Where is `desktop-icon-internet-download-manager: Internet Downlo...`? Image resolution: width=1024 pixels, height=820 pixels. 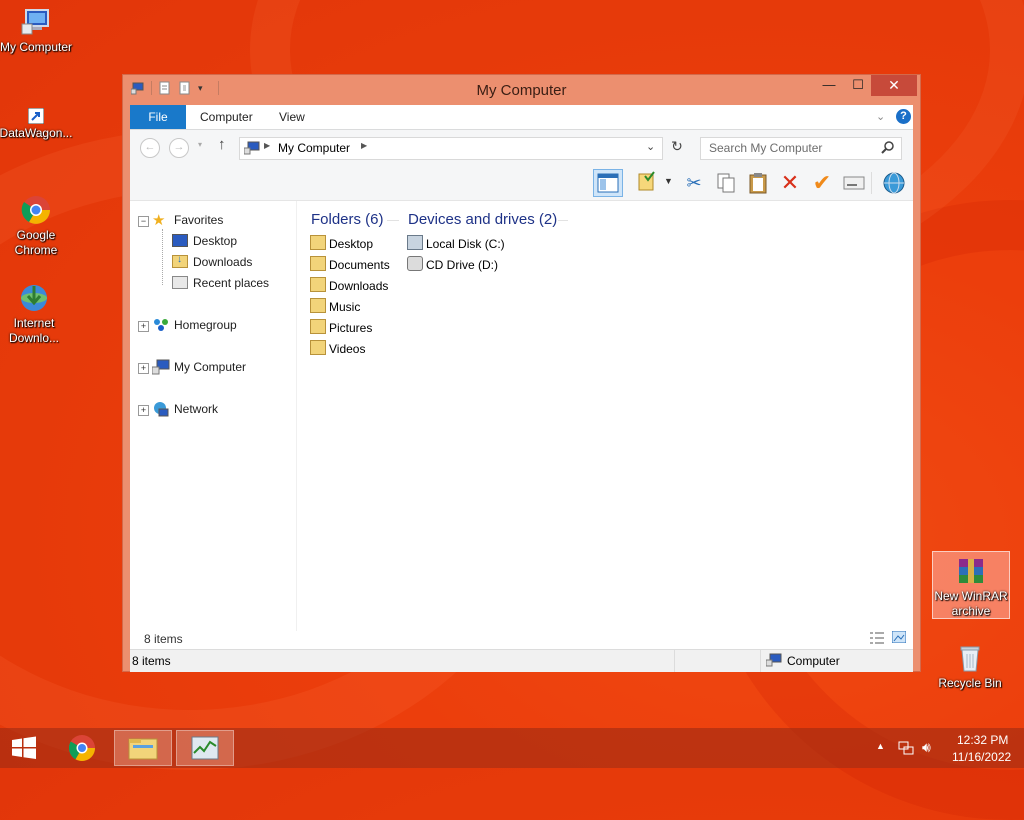
desktop-icon-internet-download-manager: Internet Downlo... is located at coordinates (36, 314).